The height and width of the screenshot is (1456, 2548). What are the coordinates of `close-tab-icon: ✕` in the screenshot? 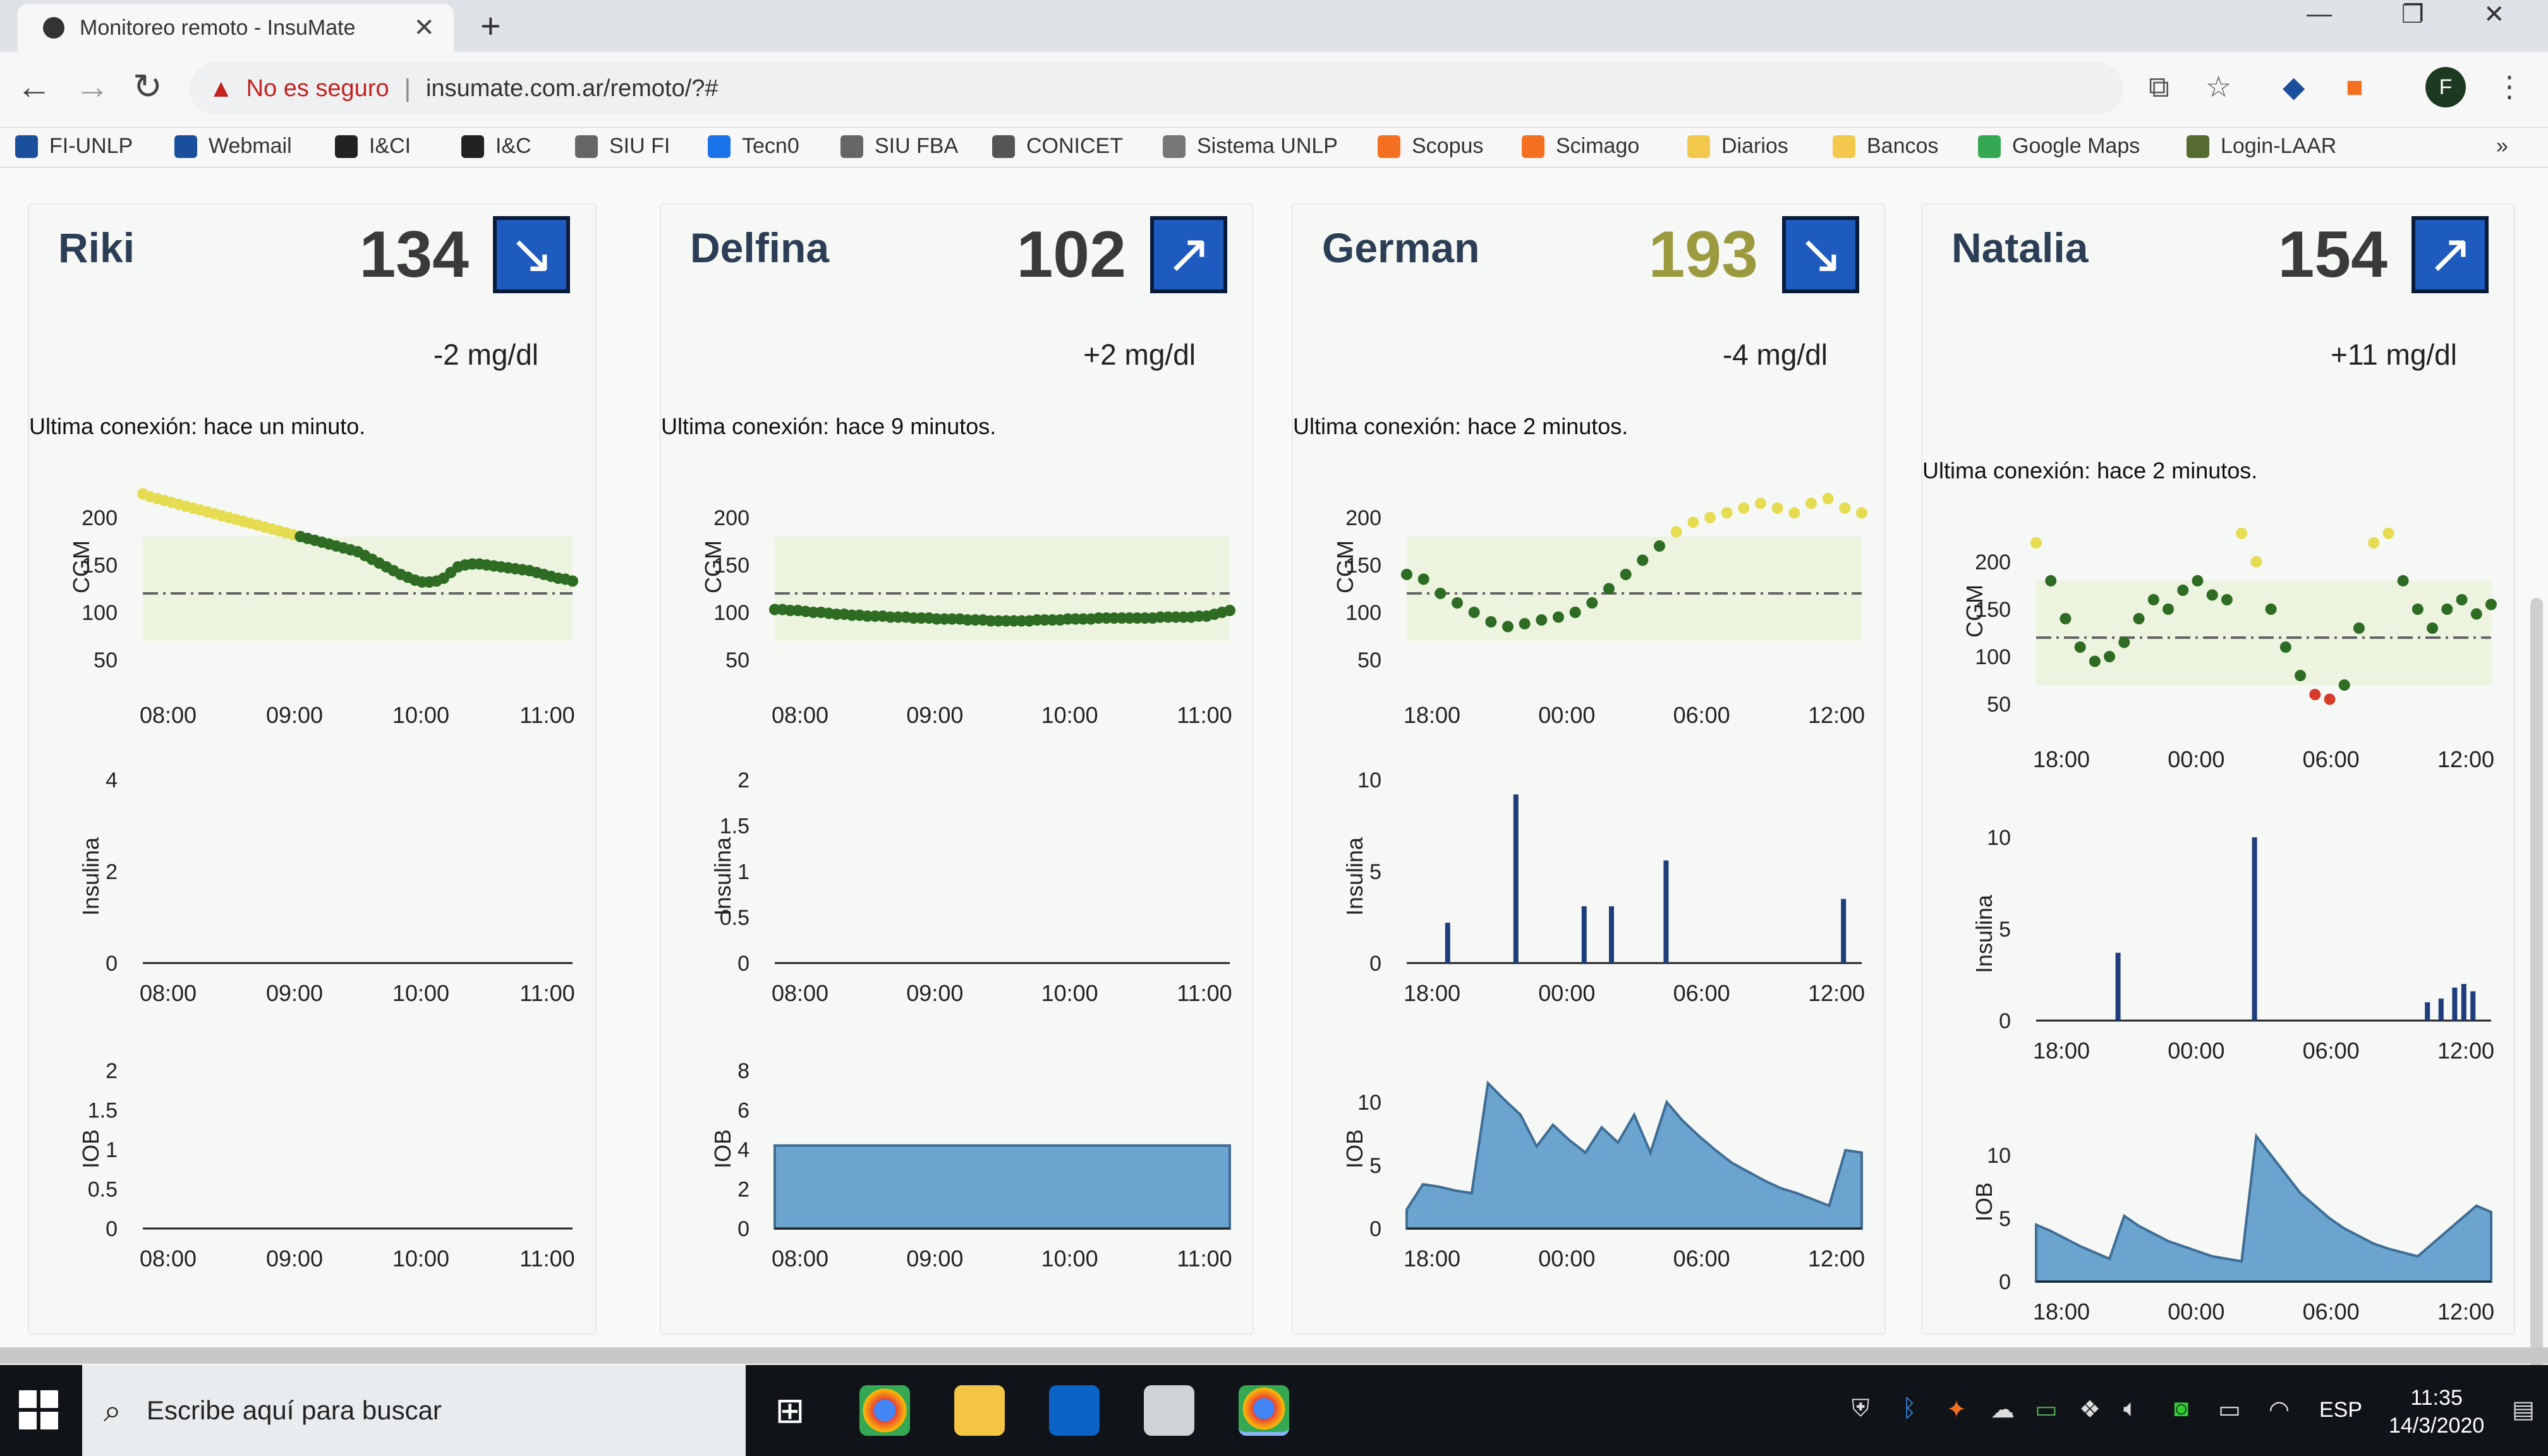 It's located at (424, 27).